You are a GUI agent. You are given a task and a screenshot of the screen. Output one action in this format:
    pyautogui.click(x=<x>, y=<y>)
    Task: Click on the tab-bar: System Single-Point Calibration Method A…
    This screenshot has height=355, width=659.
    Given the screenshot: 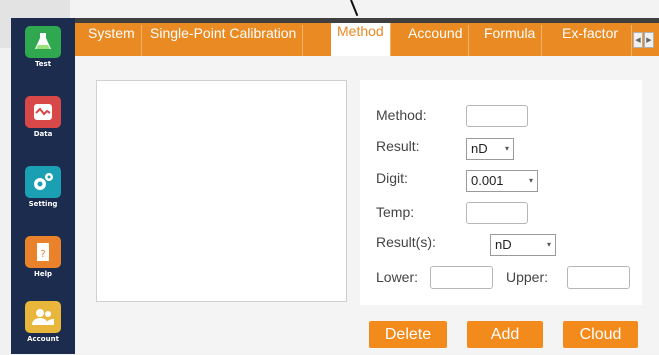 What is the action you would take?
    pyautogui.click(x=367, y=39)
    